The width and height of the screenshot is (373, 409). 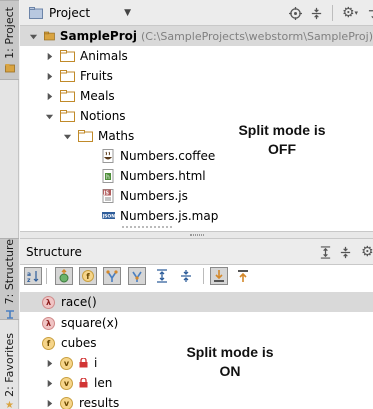 I want to click on svg-text: z, so click(x=29, y=280).